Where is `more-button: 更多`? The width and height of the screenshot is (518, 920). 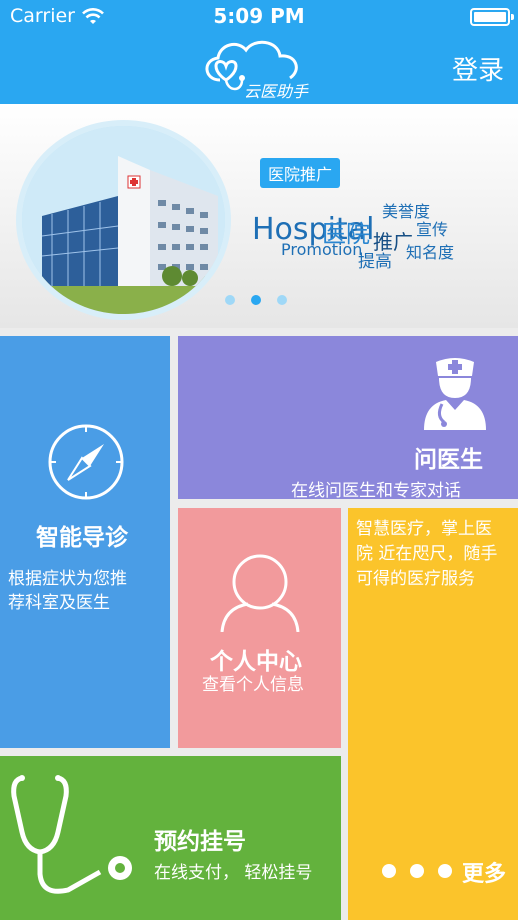
more-button: 更多 is located at coordinates (484, 872).